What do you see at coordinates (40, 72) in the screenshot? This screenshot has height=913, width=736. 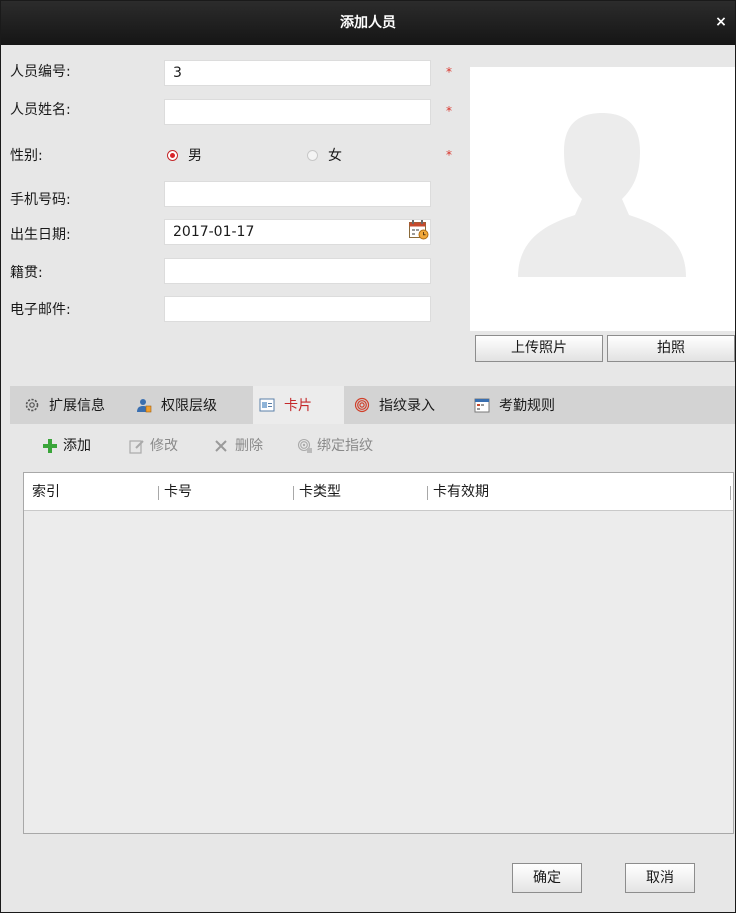 I see `person-id-label: 人员编号:` at bounding box center [40, 72].